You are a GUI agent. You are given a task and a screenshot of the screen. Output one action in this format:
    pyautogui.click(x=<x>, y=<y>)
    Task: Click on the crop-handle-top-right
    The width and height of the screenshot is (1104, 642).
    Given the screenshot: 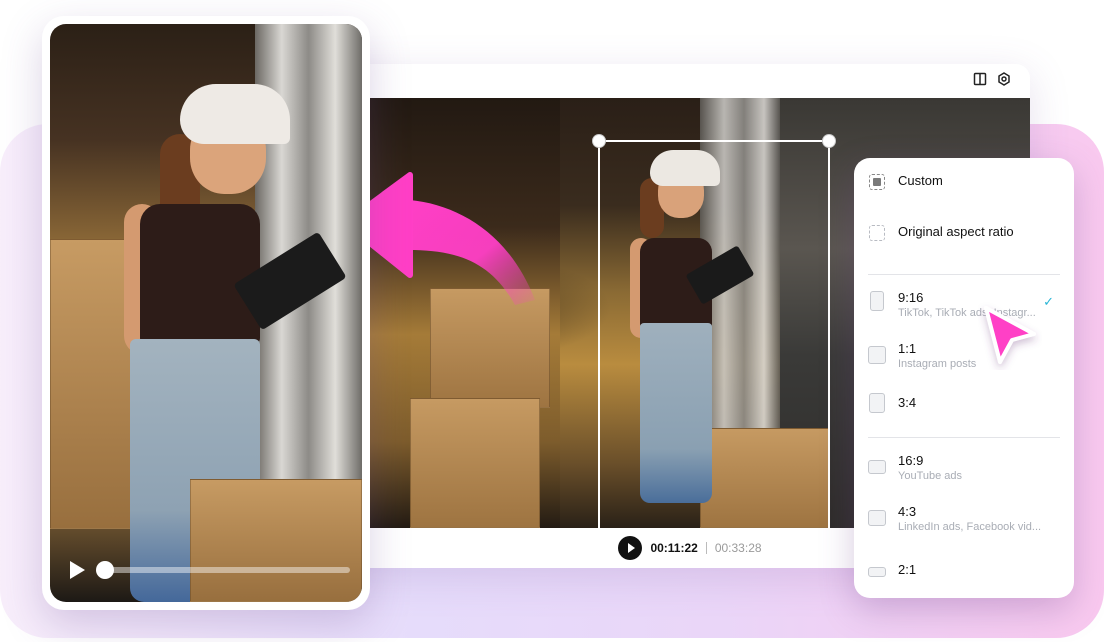 What is the action you would take?
    pyautogui.click(x=829, y=141)
    